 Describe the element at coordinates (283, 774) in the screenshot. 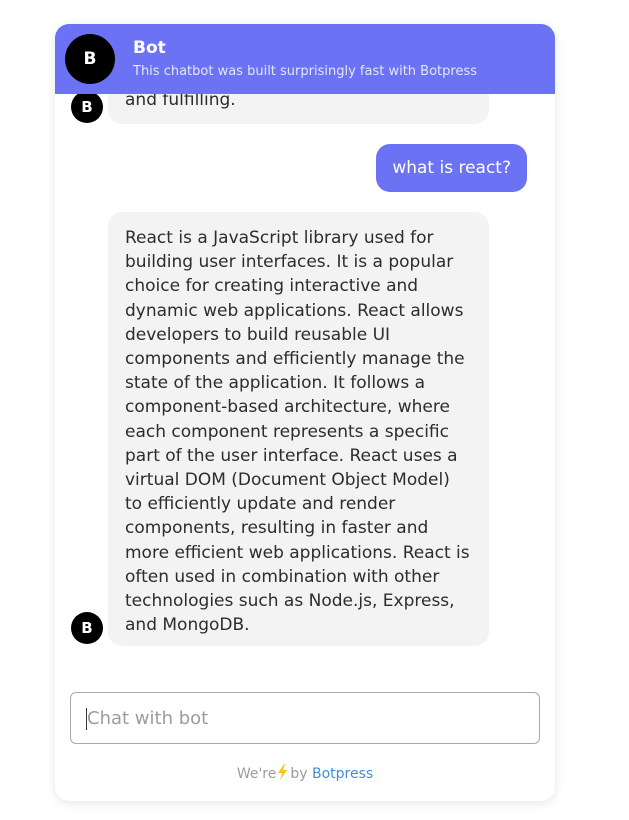

I see `lightning-bolt-icon` at that location.